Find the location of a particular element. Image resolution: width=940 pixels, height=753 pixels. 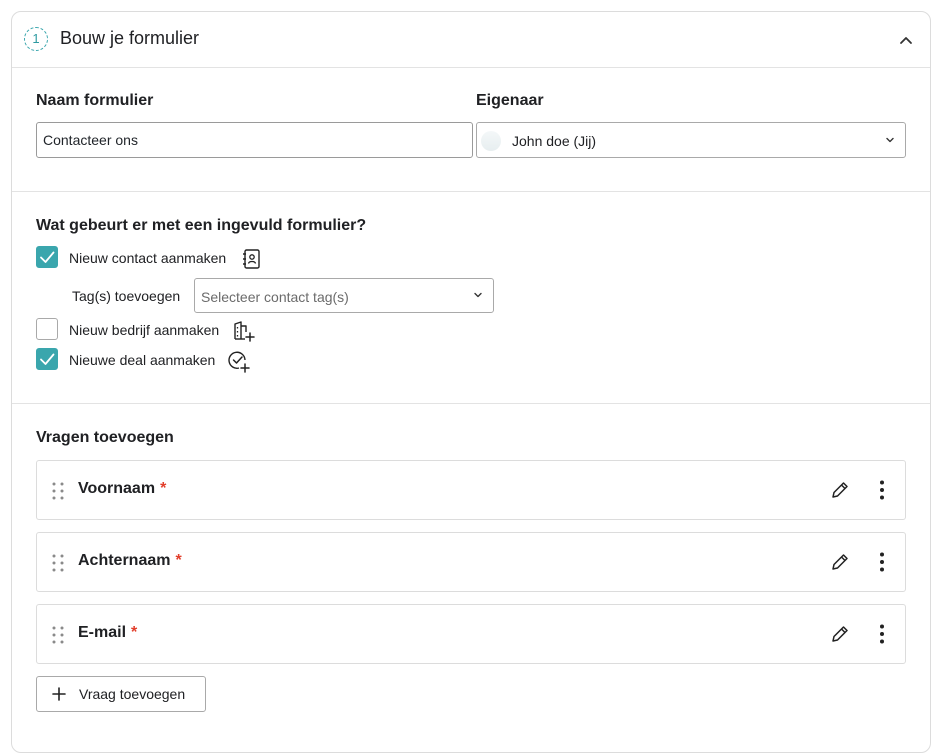

new-deal-label: Nieuwe deal aanmaken is located at coordinates (142, 360).